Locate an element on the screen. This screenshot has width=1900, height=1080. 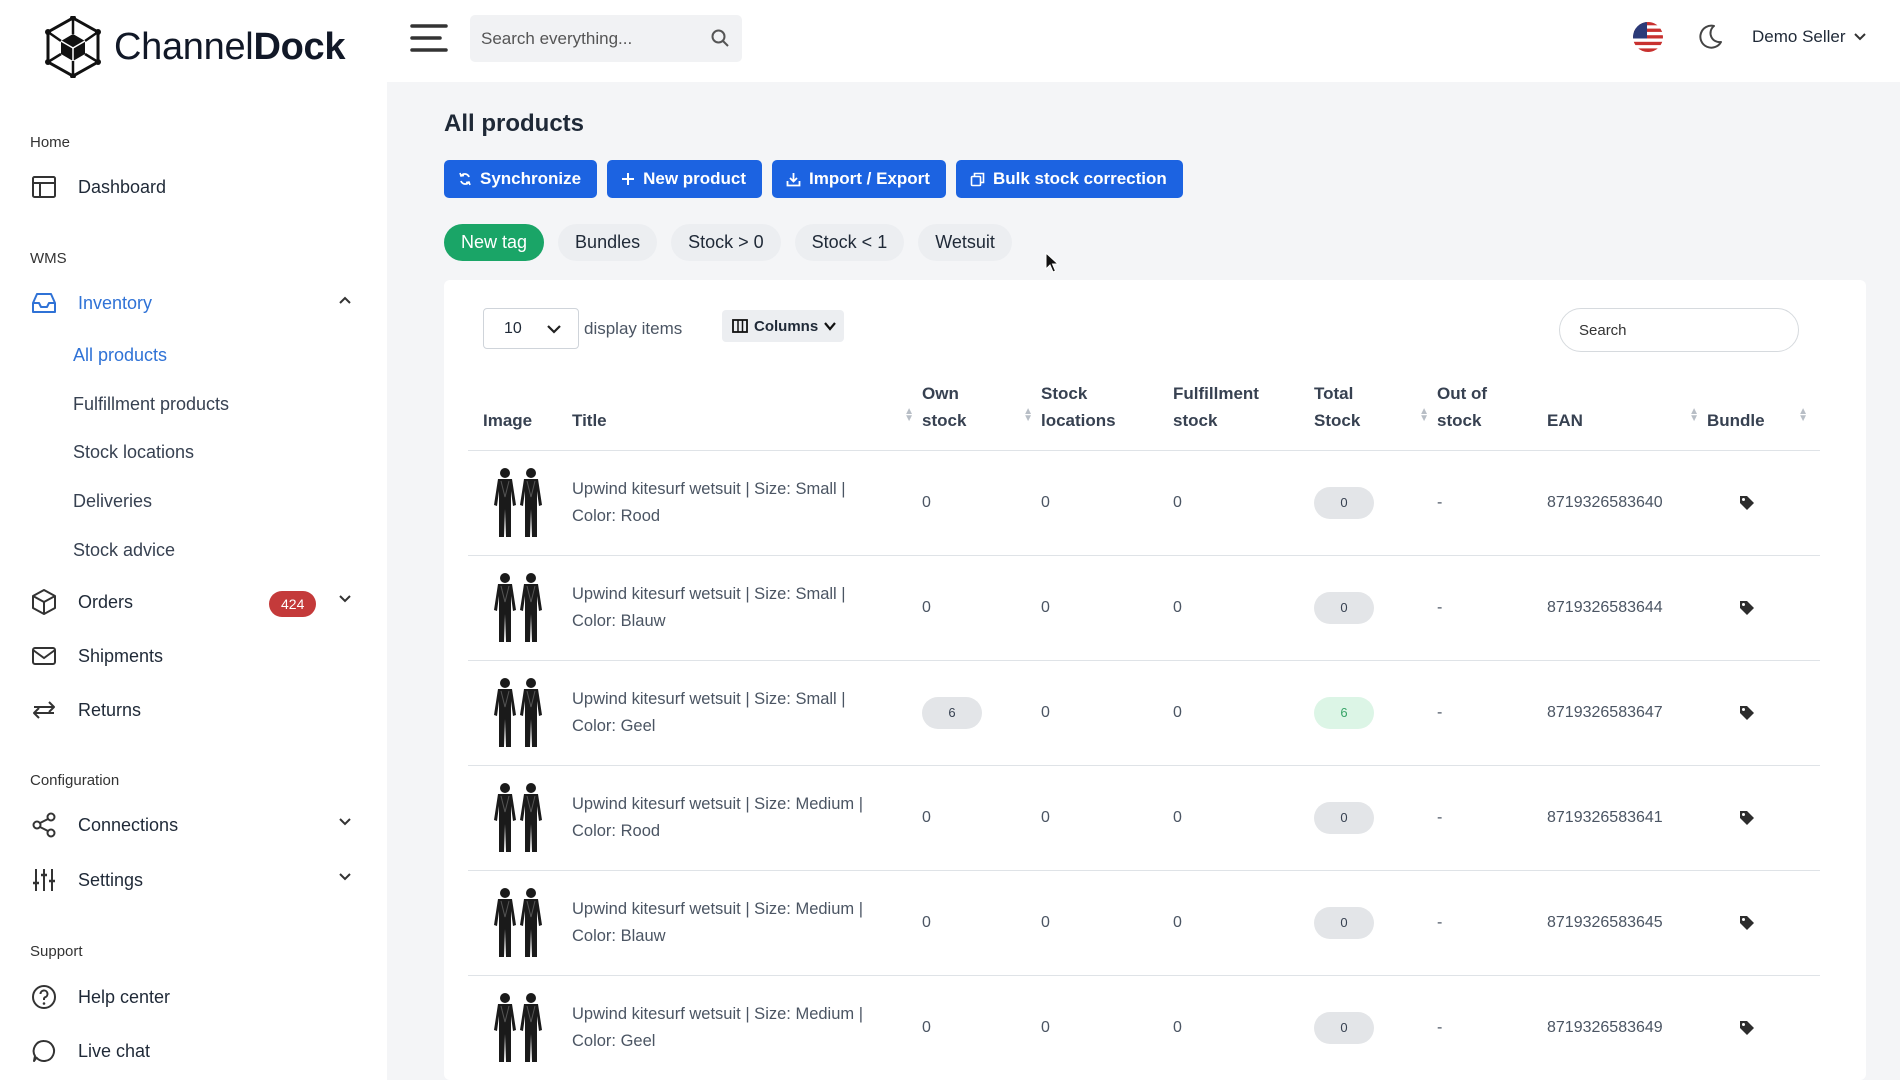
sidebar-item-help-center: Help center is located at coordinates (195, 997).